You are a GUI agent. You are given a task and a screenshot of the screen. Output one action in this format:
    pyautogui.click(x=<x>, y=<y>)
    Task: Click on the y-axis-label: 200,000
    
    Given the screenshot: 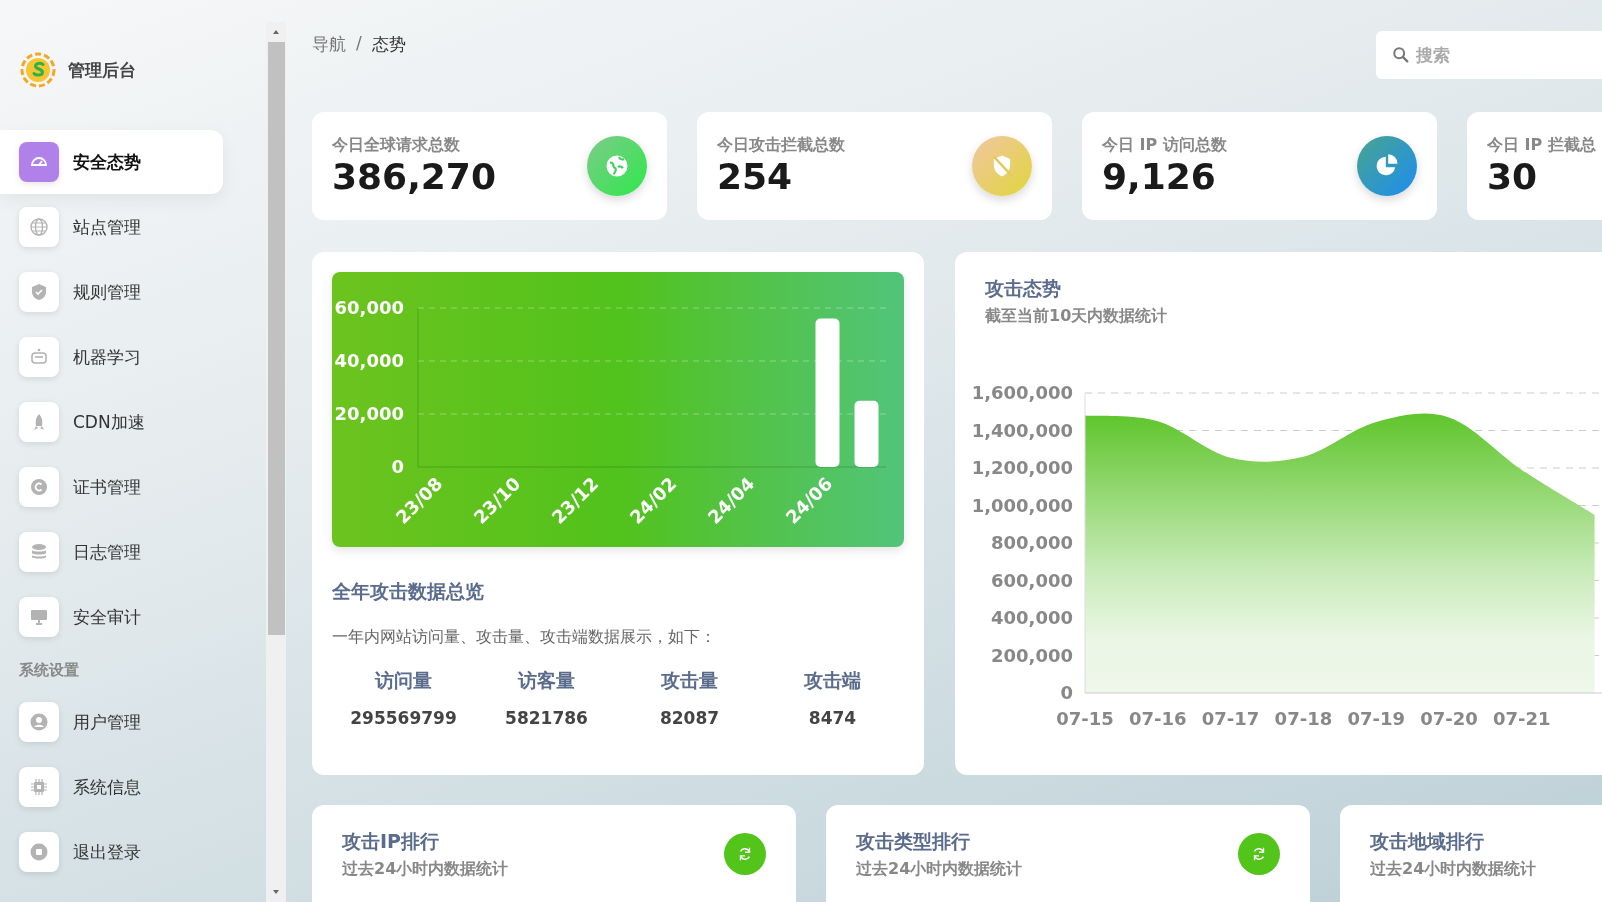 What is the action you would take?
    pyautogui.click(x=1032, y=655)
    